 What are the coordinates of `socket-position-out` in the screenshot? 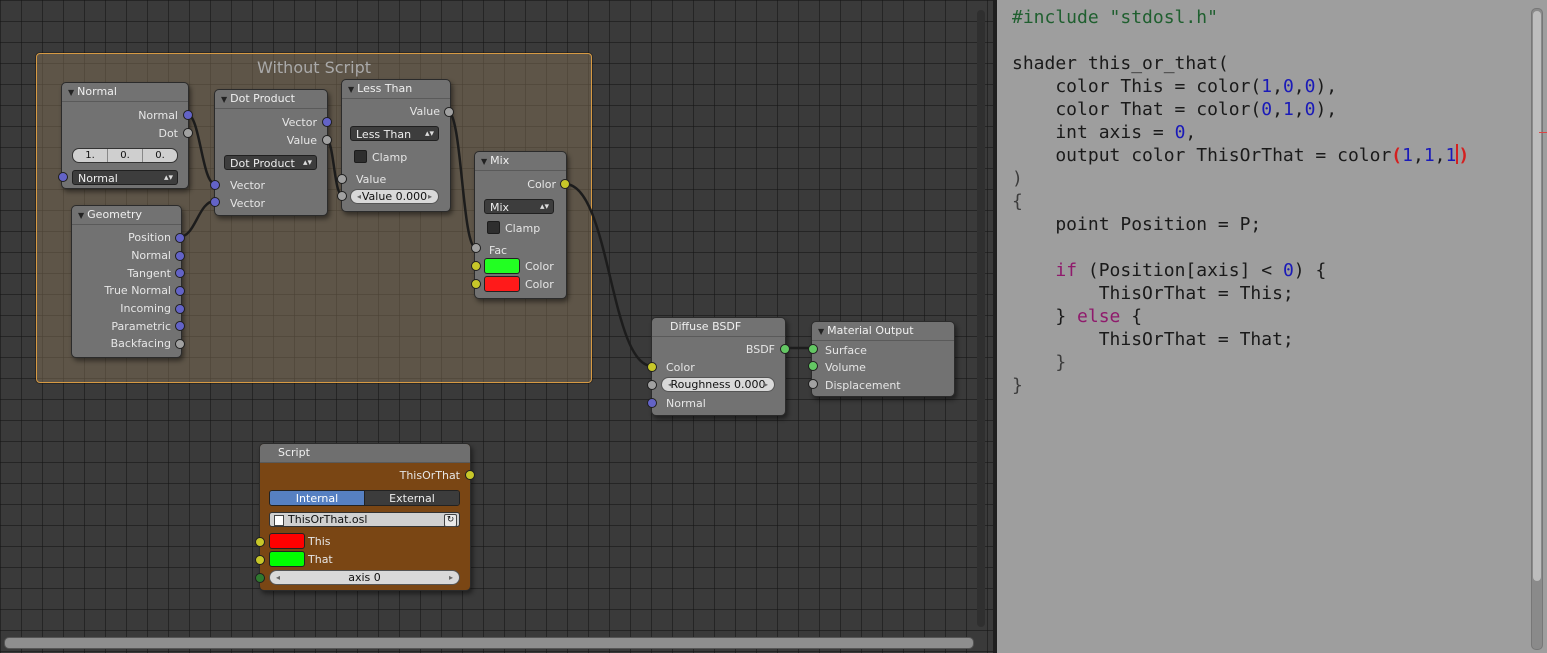 It's located at (180, 238).